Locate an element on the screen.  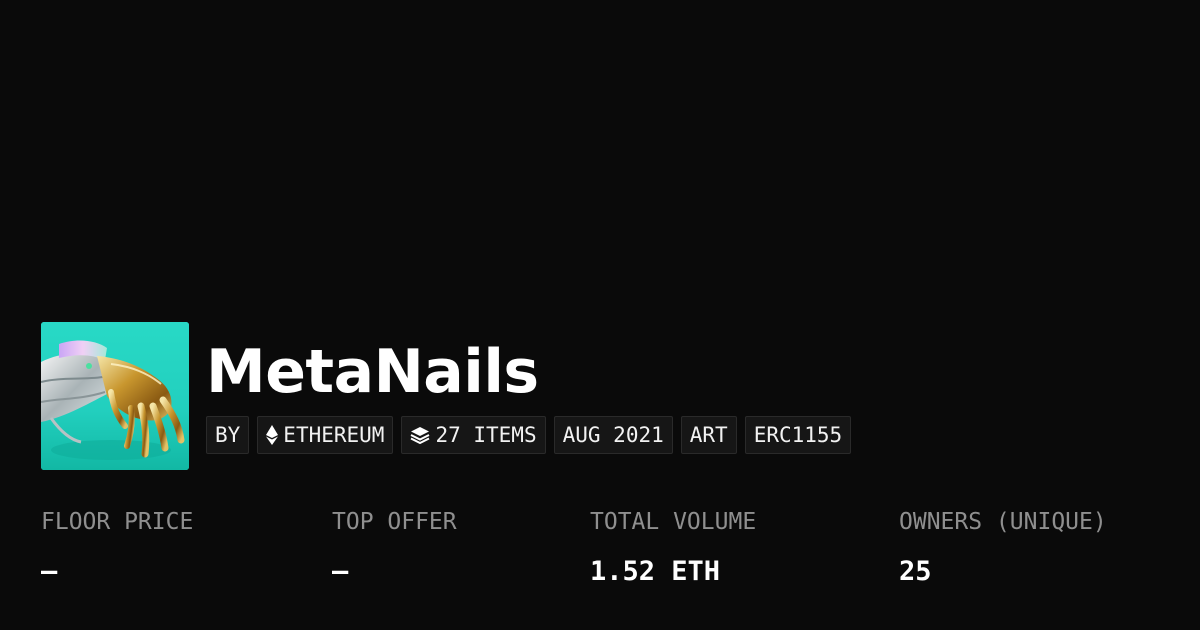
category-label: ART is located at coordinates (708, 435).